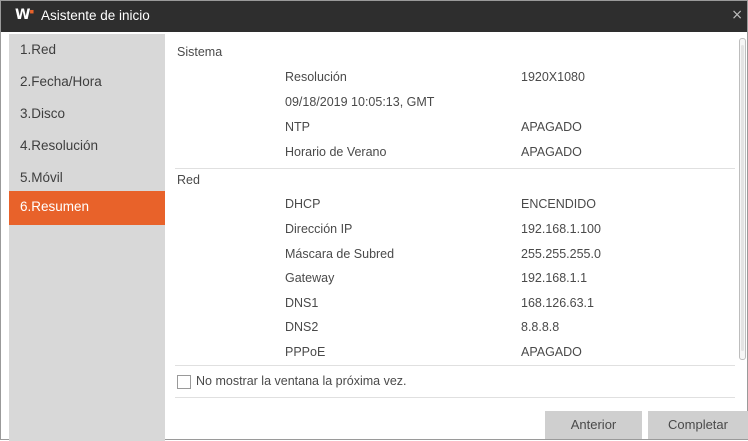 Image resolution: width=748 pixels, height=441 pixels. What do you see at coordinates (450, 103) in the screenshot?
I see `summary-row: 09/18/2019 10:05:13, GMT` at bounding box center [450, 103].